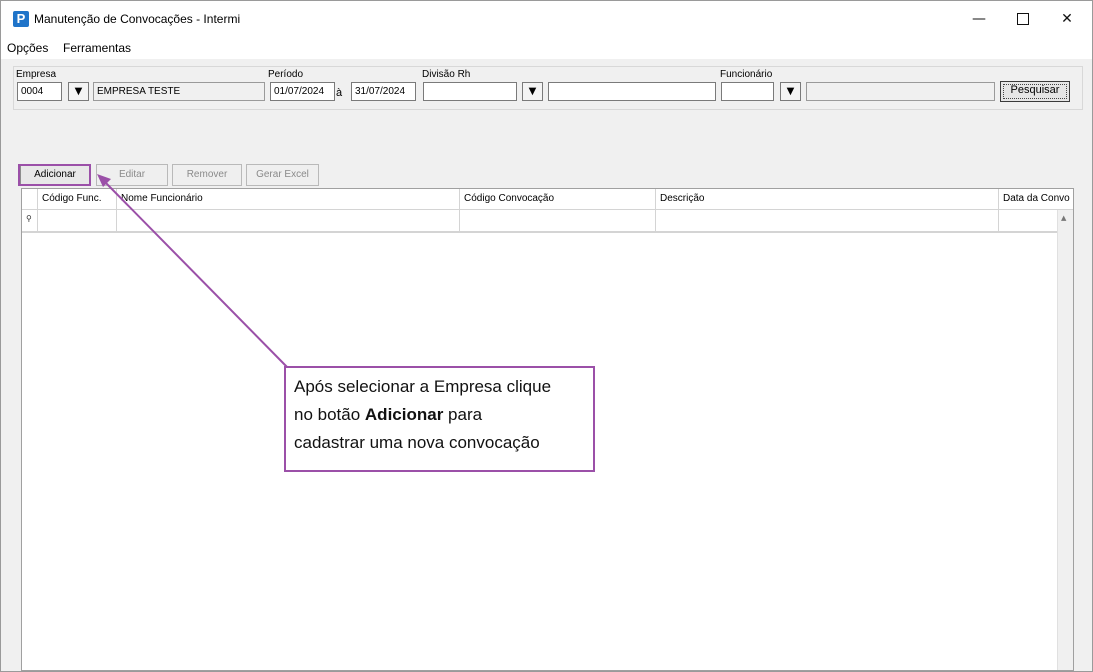 This screenshot has width=1093, height=672. Describe the element at coordinates (1029, 220) in the screenshot. I see `filter-cell-data-convocacao` at that location.